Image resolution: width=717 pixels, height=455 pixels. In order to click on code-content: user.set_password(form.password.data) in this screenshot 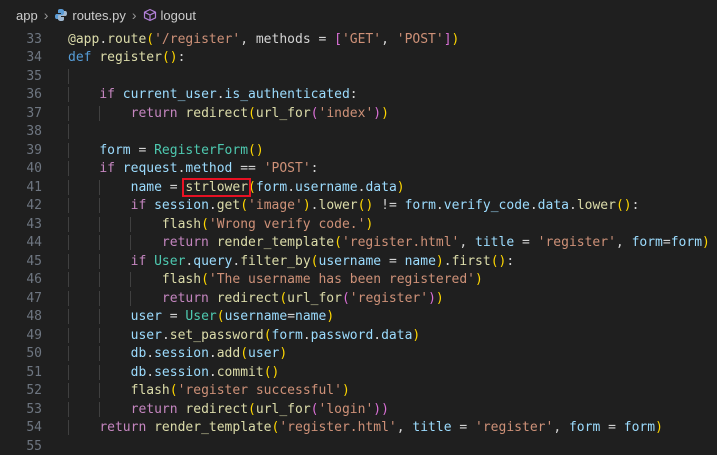, I will do `click(392, 335)`.